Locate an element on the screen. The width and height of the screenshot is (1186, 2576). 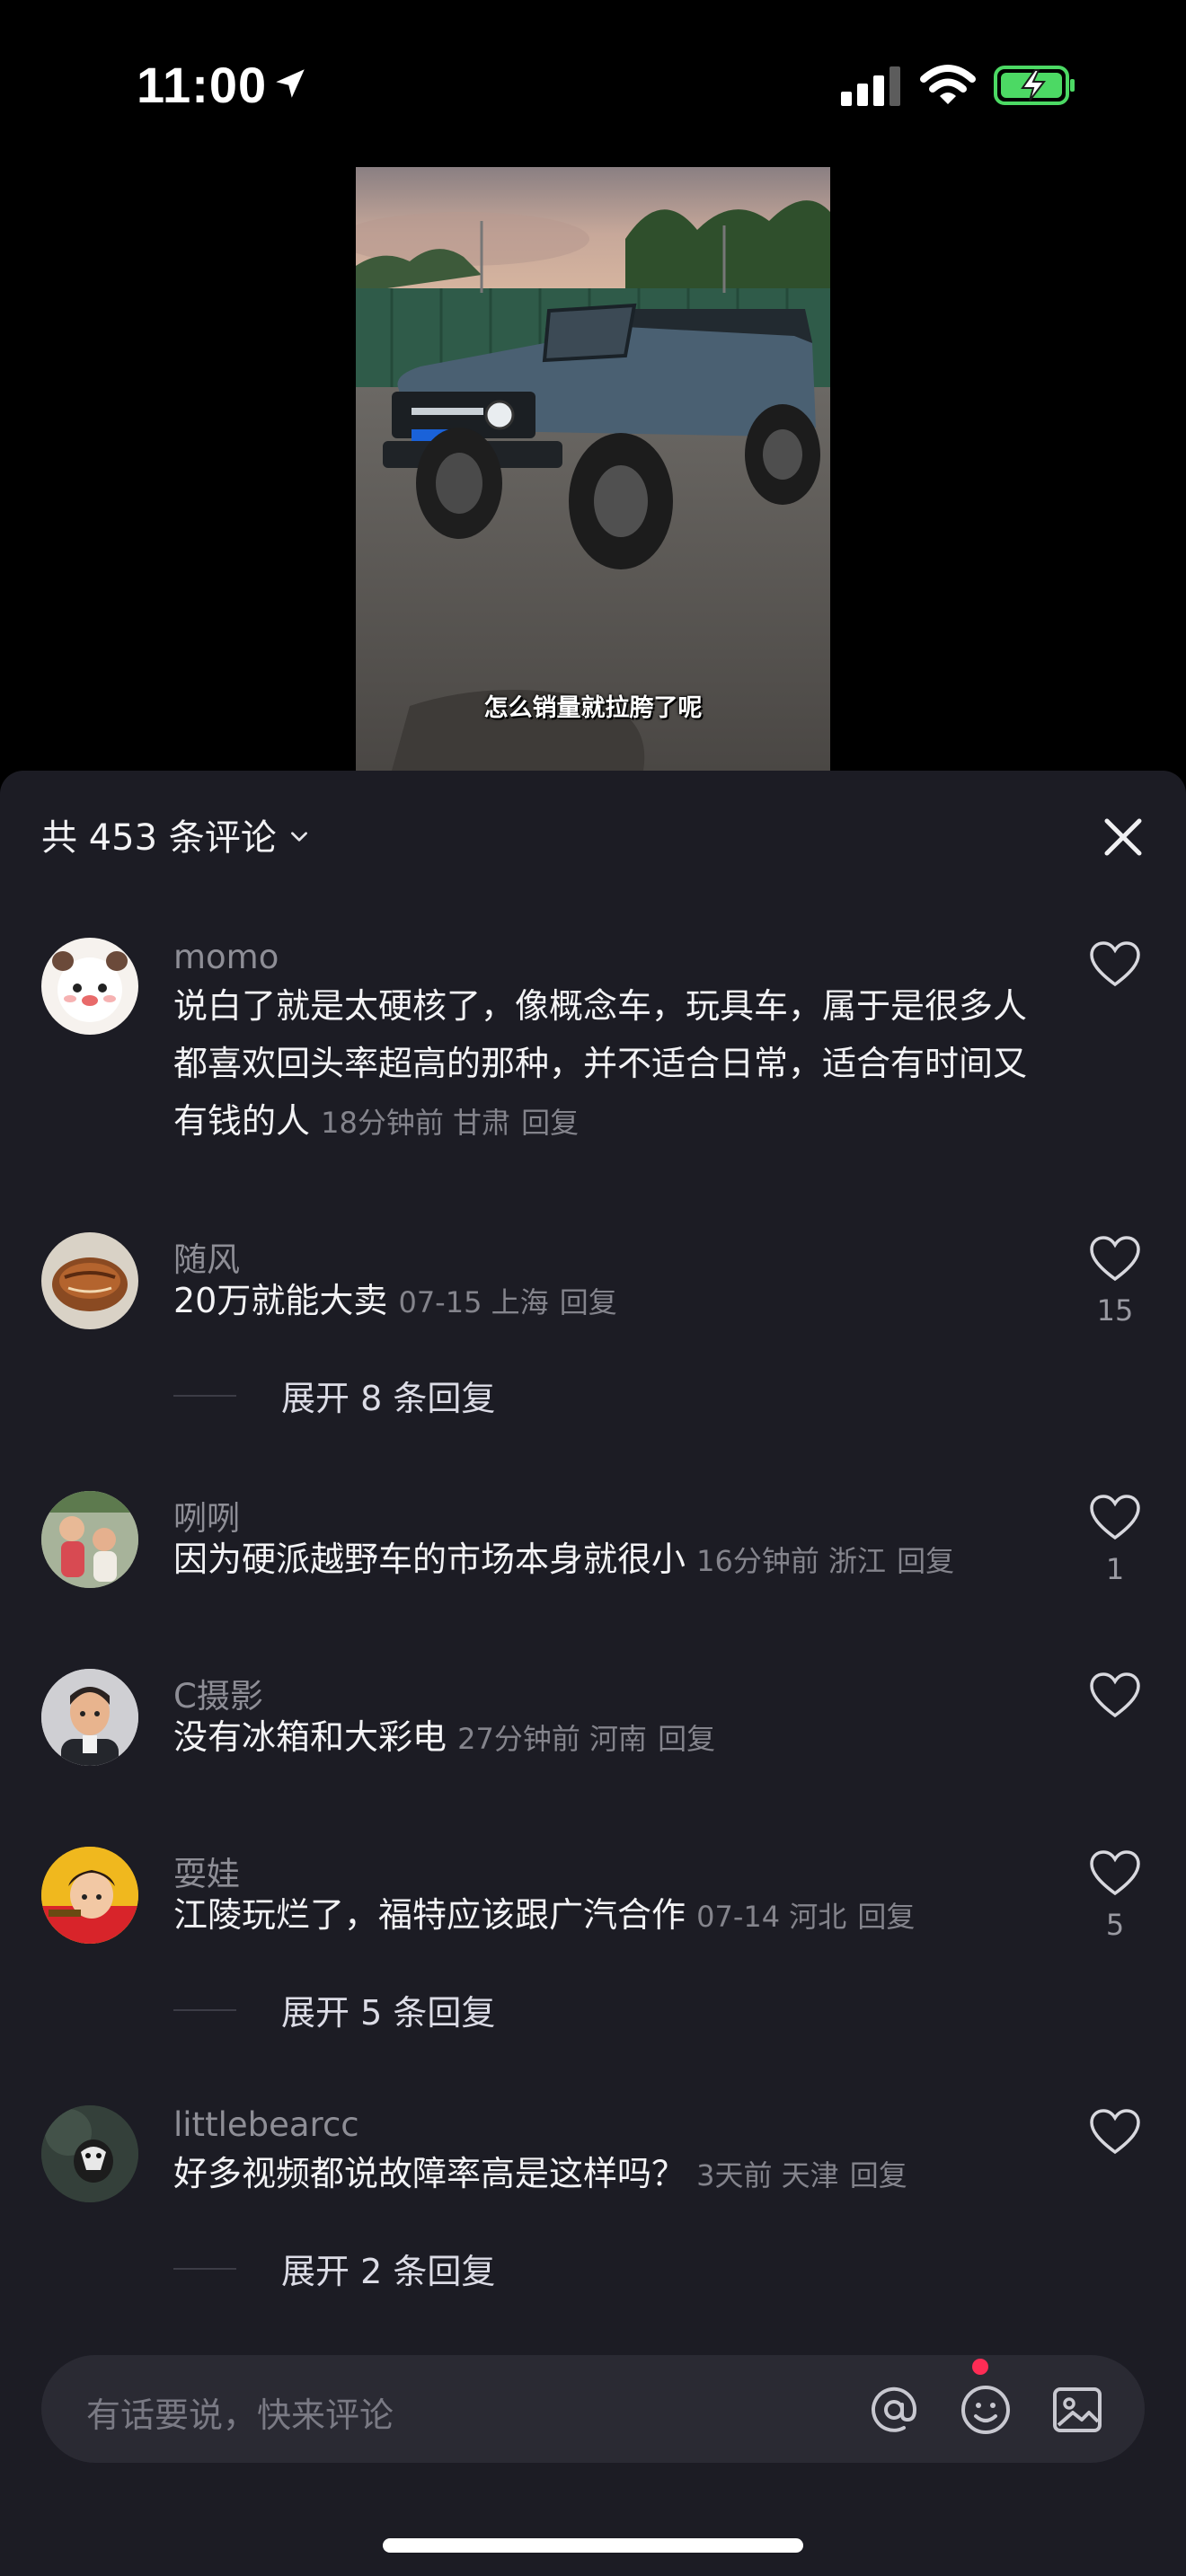
comment-body: 江陵玩烂了，福特应该跟广汽合作 is located at coordinates (429, 1915).